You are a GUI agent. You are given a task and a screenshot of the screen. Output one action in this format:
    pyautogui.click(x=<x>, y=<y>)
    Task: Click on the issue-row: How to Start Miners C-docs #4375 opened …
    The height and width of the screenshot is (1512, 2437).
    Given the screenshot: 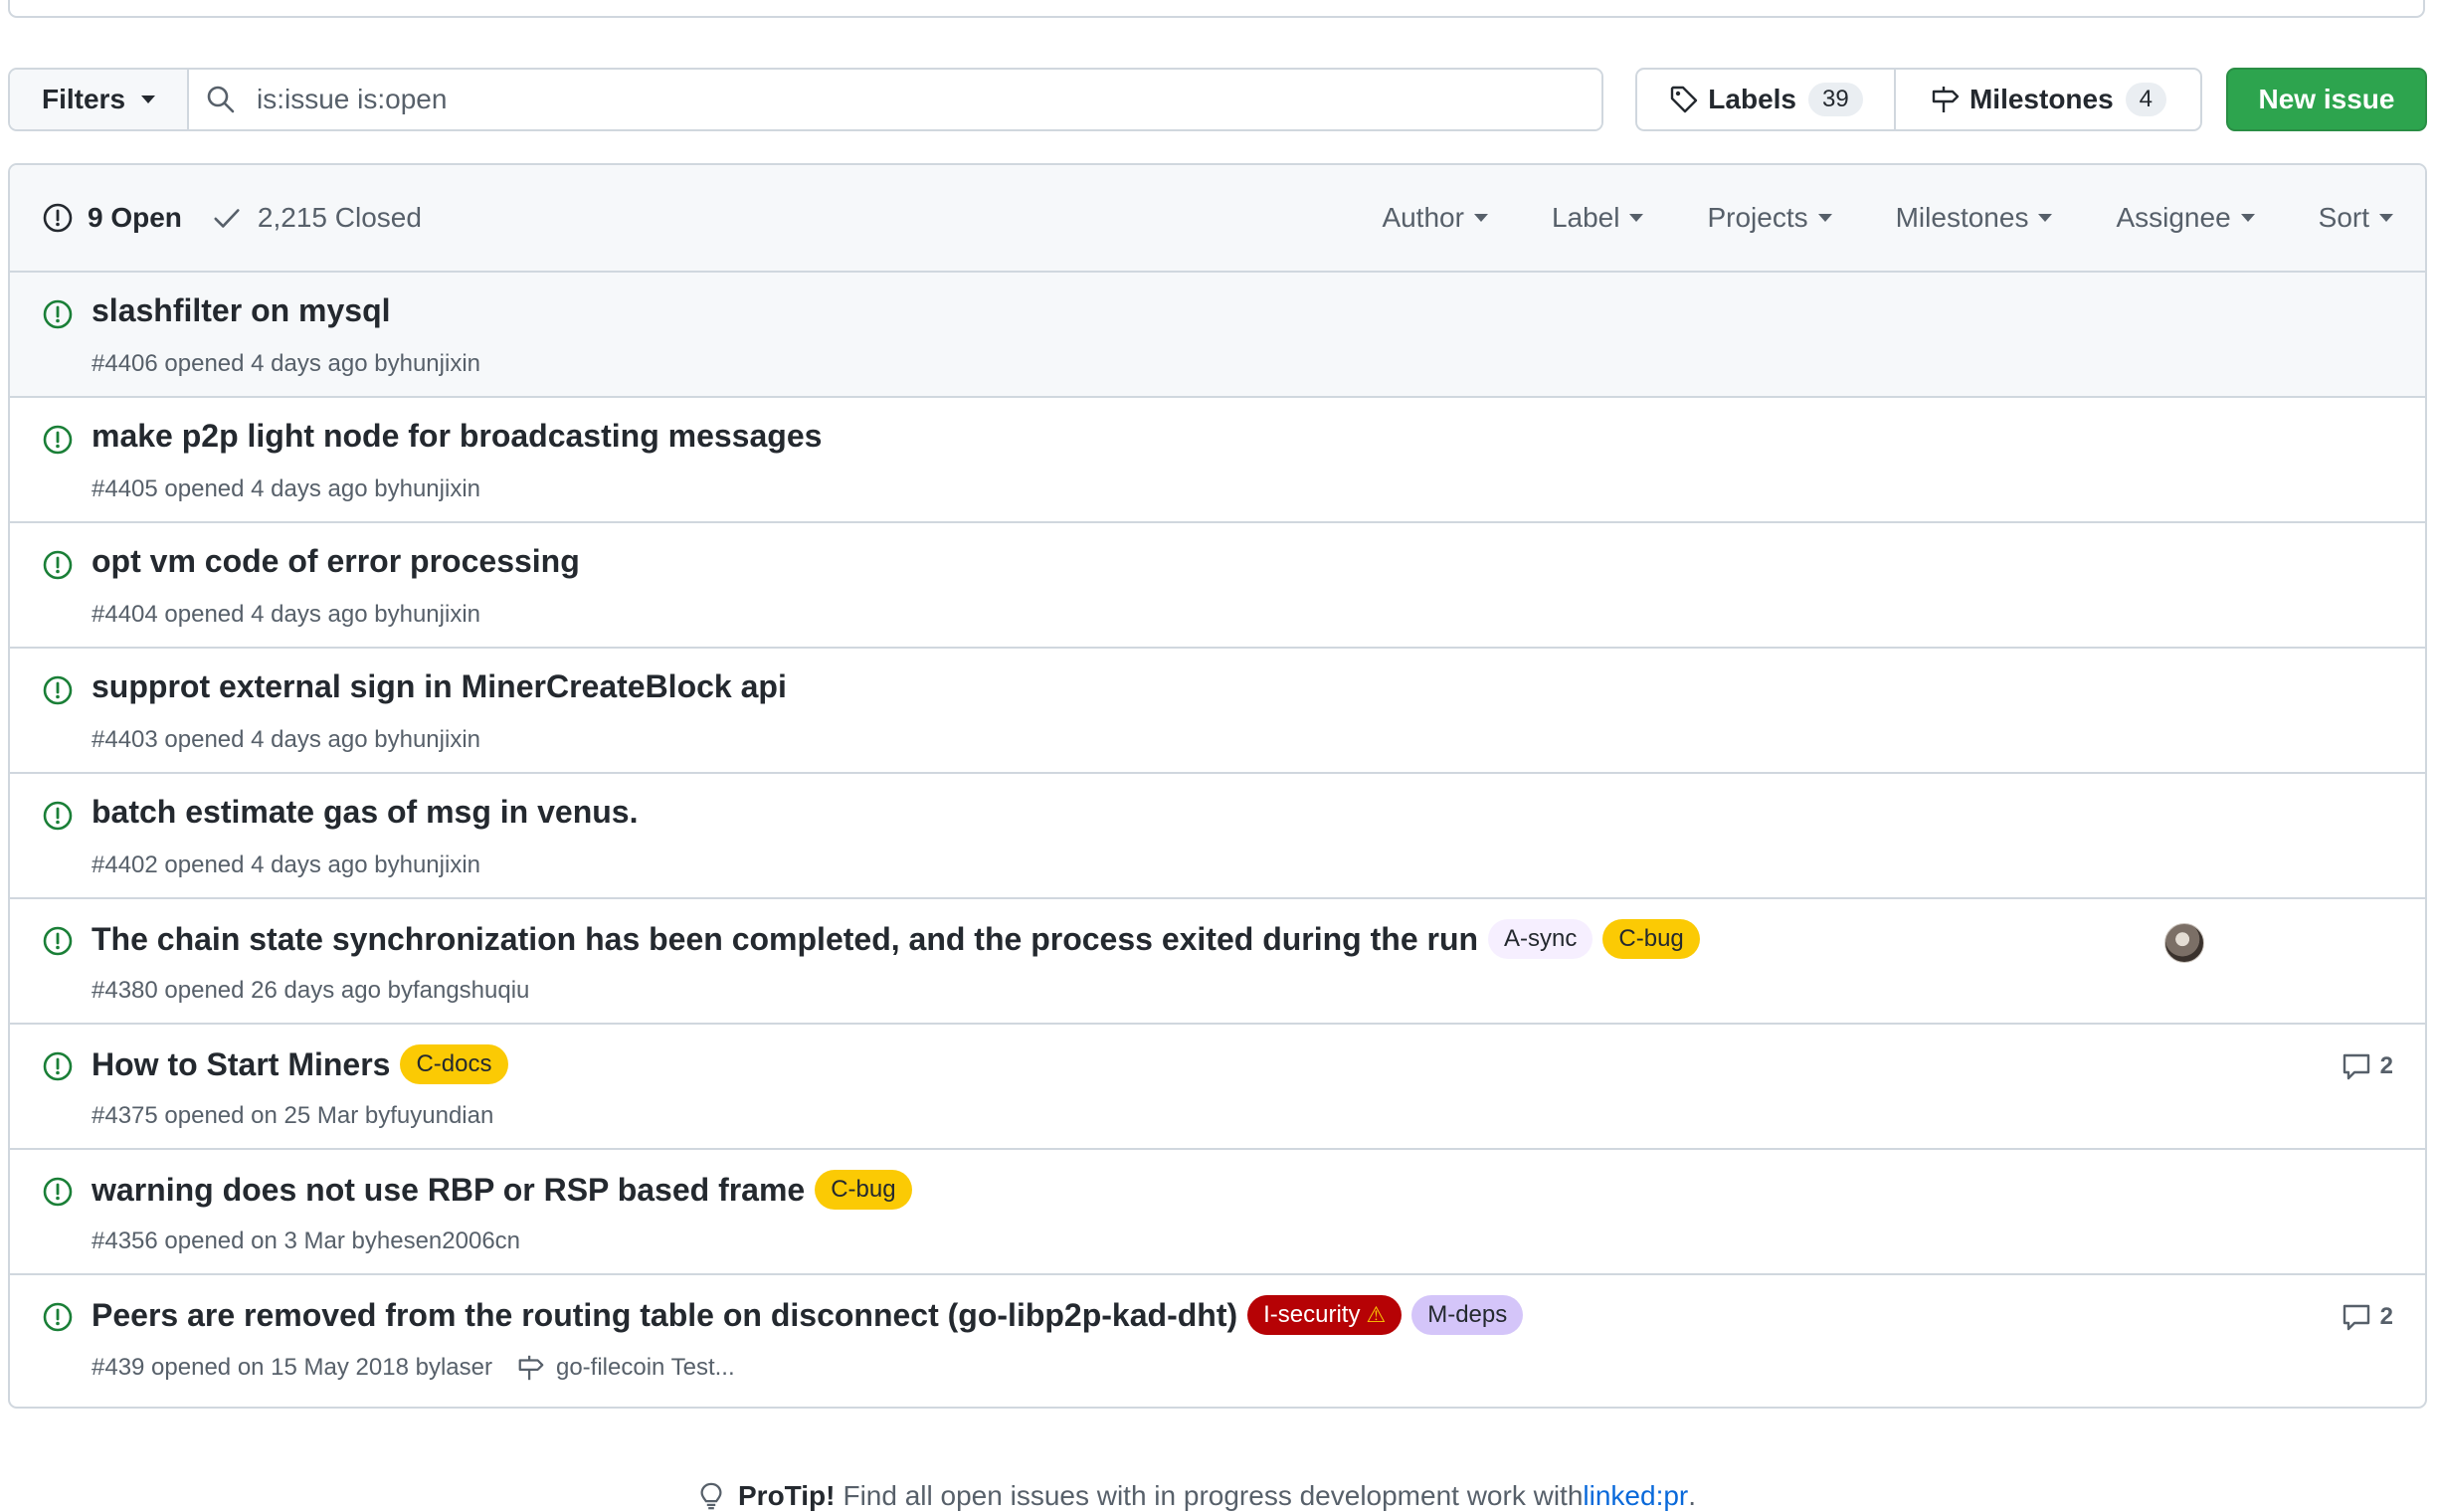 What is the action you would take?
    pyautogui.click(x=1218, y=1088)
    